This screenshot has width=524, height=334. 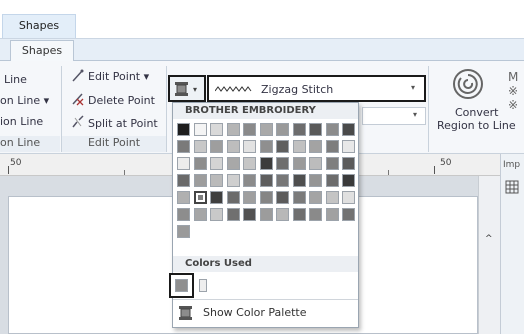 What do you see at coordinates (265, 313) in the screenshot?
I see `show-color-palette-button: Show Color Palette` at bounding box center [265, 313].